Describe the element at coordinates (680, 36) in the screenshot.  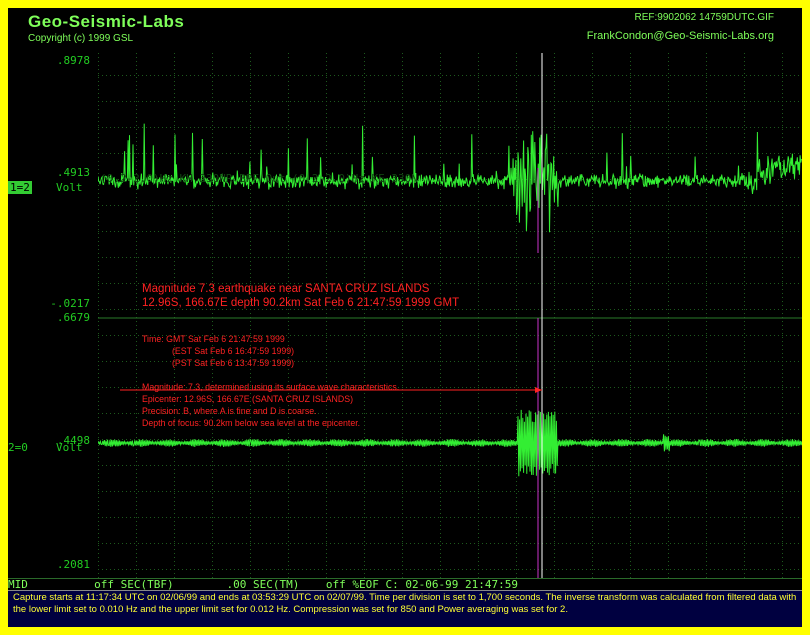
I see `contact-email: FrankCondon@Geo-Seismic-Labs.org` at that location.